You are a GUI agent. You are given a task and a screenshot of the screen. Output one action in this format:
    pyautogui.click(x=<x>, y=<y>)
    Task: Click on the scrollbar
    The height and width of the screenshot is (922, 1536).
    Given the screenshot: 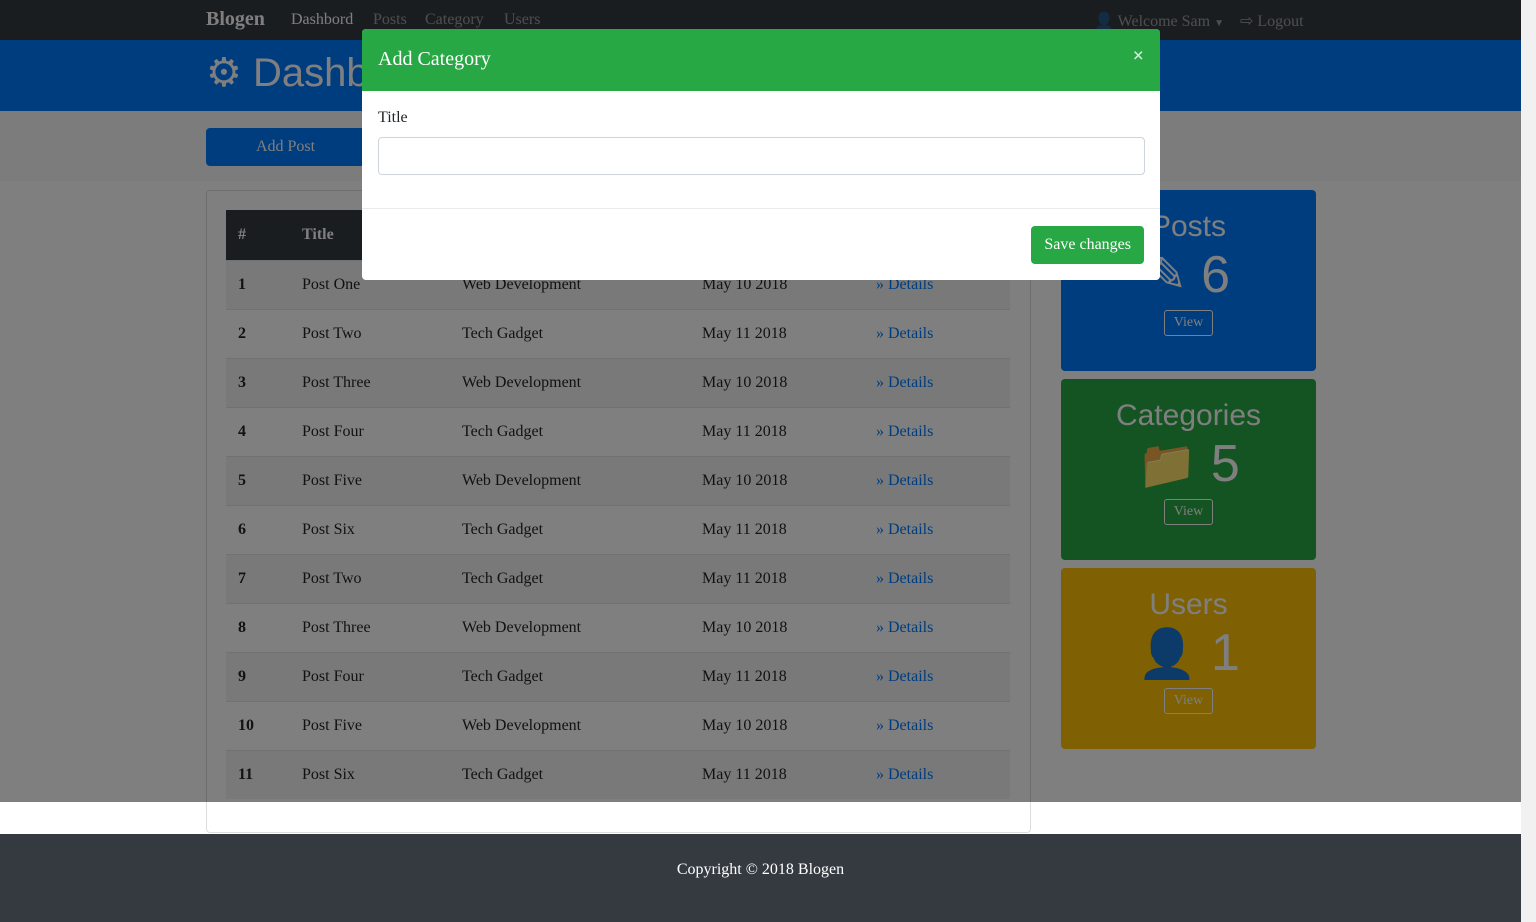 What is the action you would take?
    pyautogui.click(x=1528, y=461)
    